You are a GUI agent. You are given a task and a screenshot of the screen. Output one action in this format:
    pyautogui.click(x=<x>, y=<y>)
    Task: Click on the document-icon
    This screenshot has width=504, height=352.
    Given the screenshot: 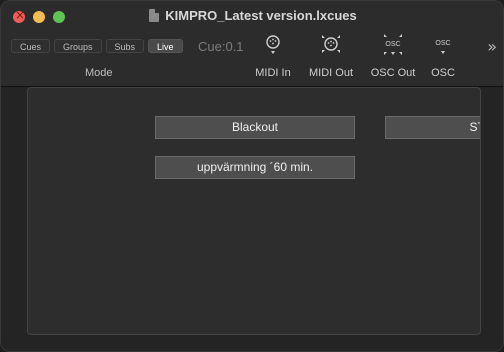 What is the action you would take?
    pyautogui.click(x=154, y=15)
    